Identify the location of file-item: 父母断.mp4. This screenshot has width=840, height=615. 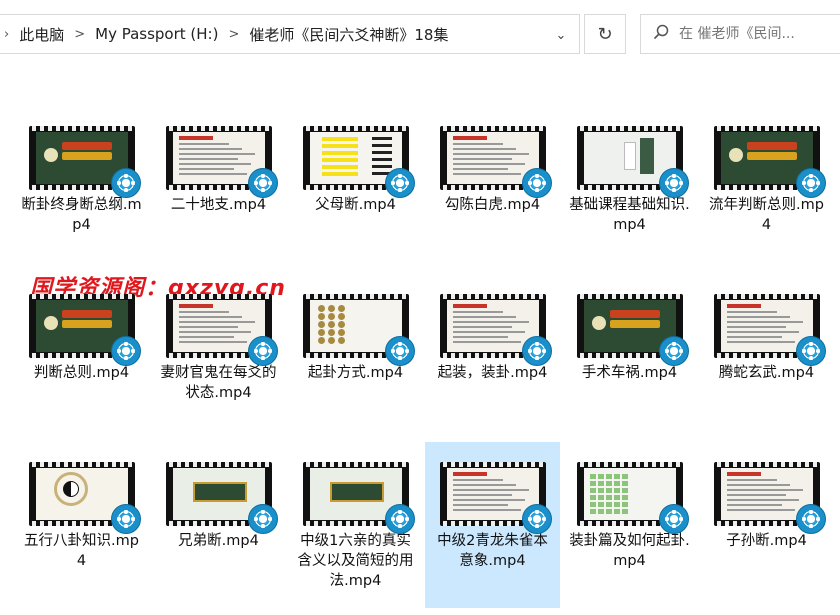
(355, 167).